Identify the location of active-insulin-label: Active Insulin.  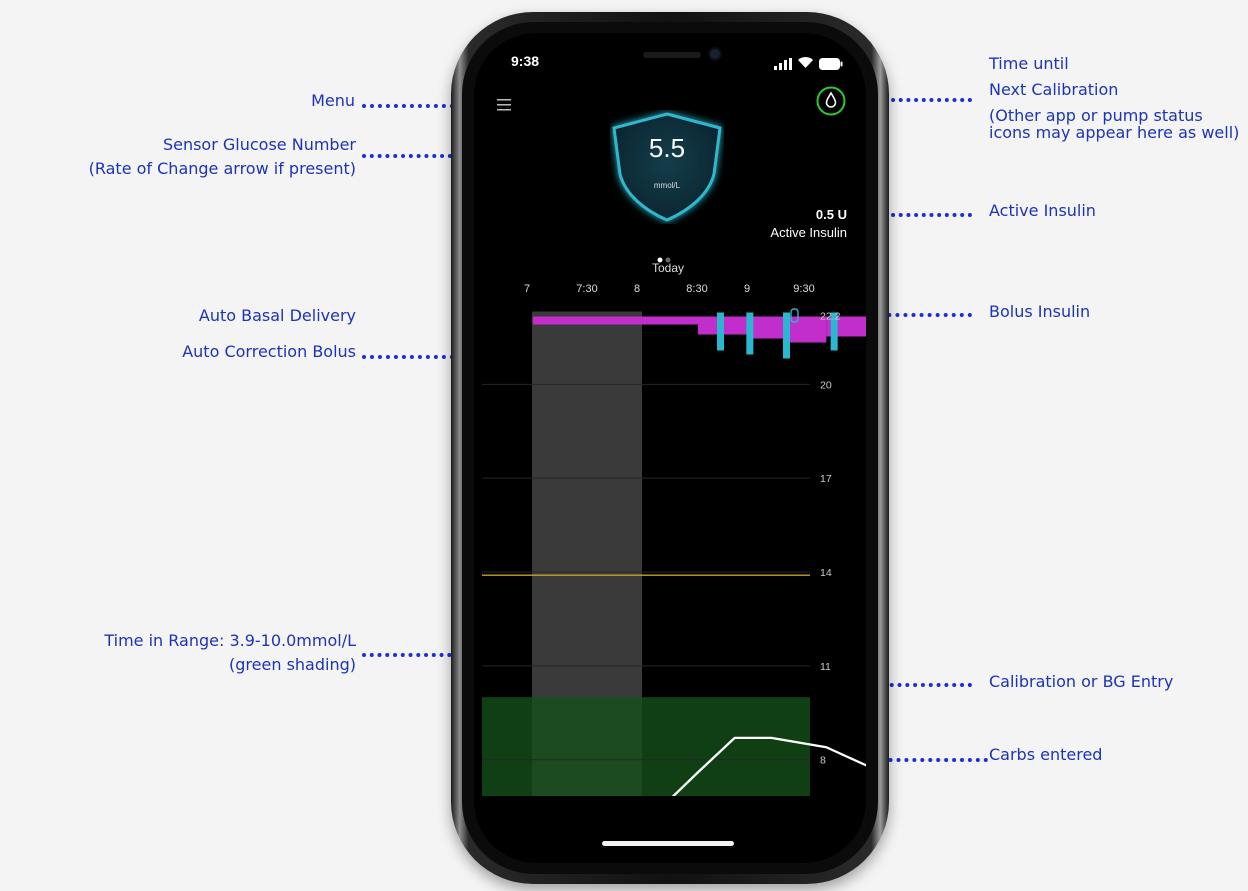
(808, 232).